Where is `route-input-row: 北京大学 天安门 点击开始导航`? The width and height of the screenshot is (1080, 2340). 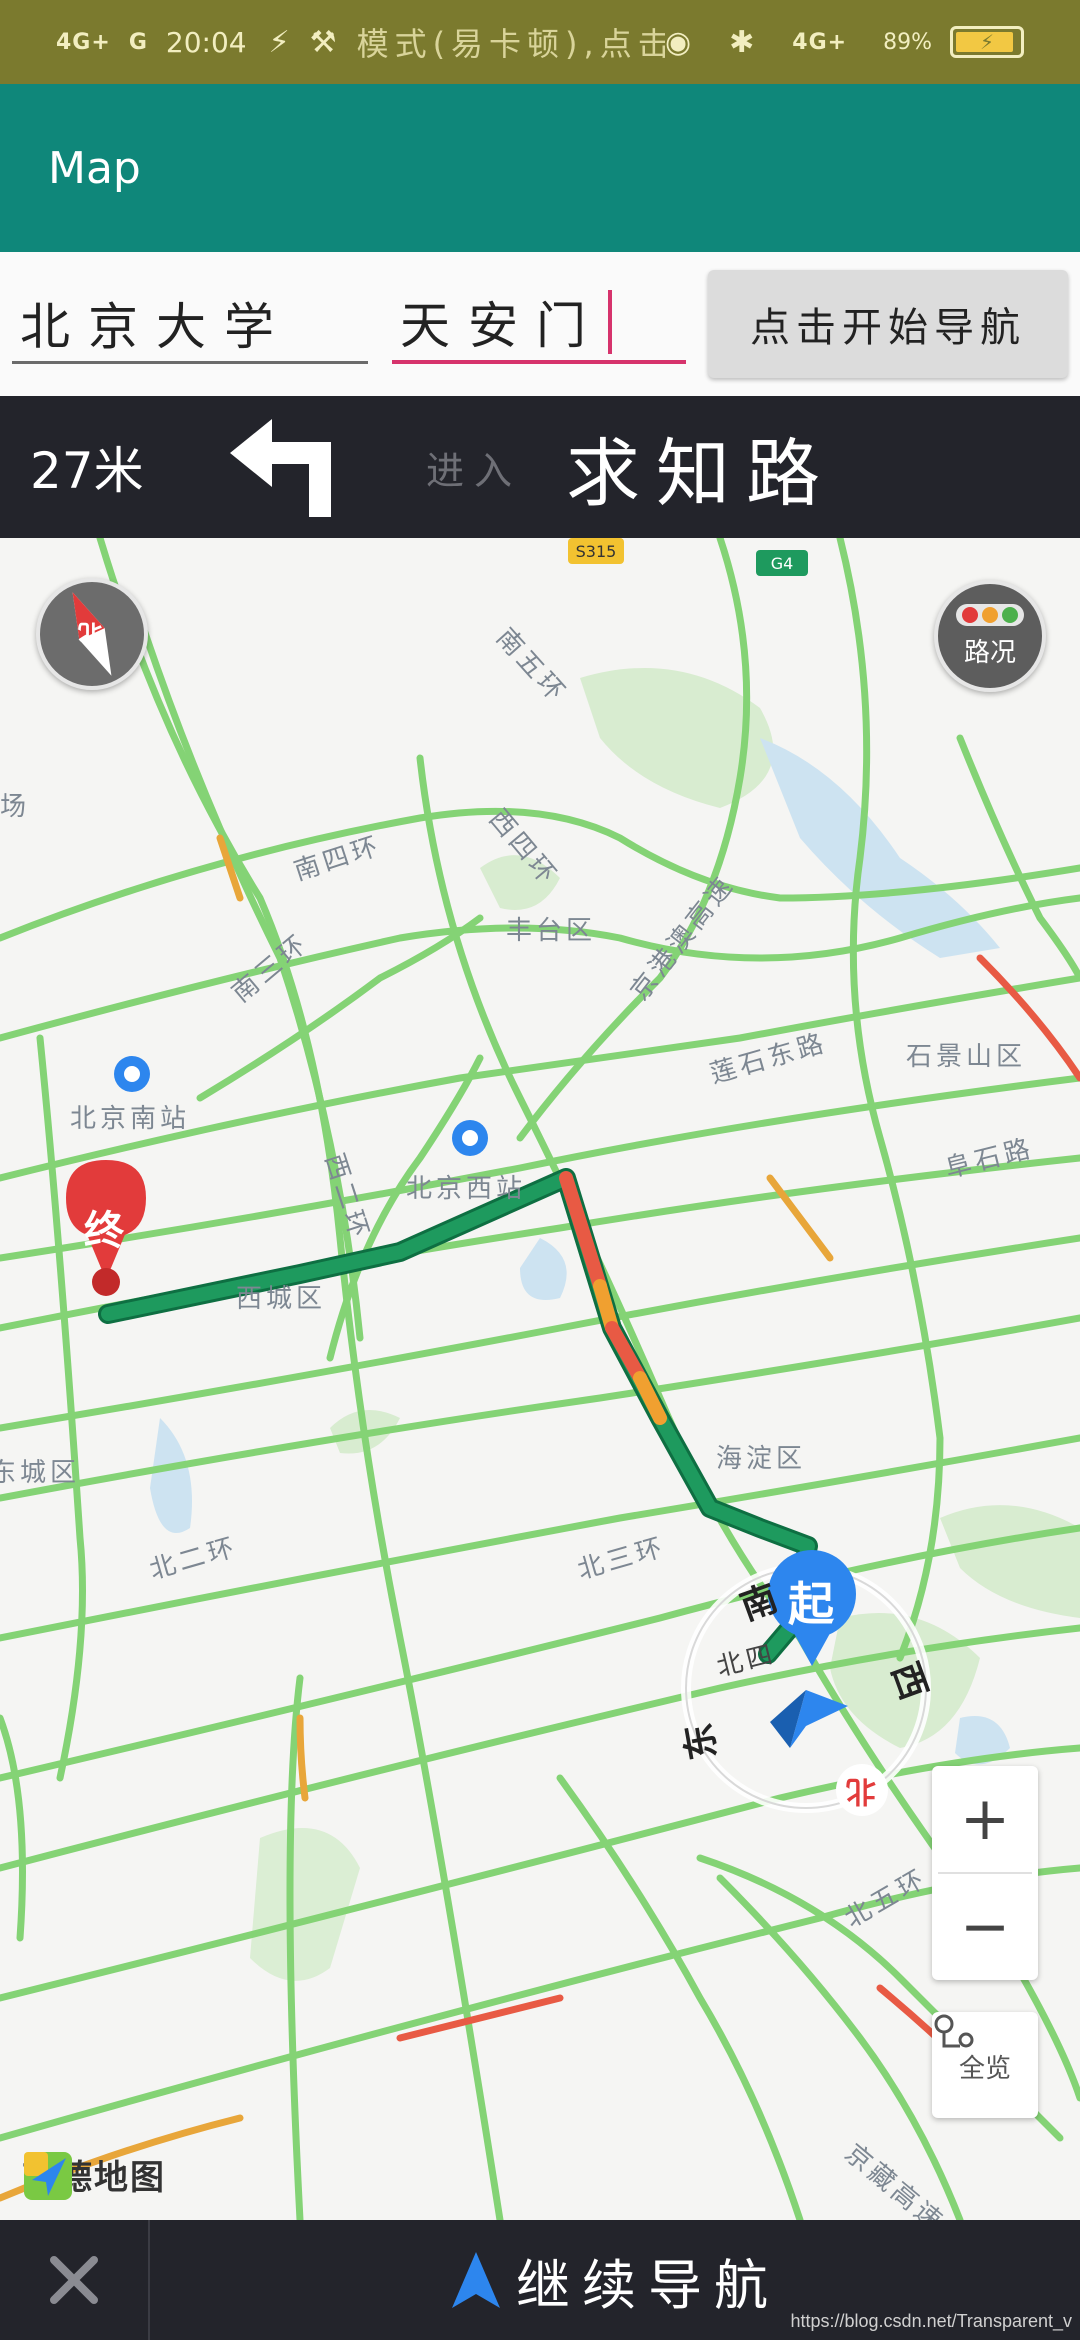
route-input-row: 北京大学 天安门 点击开始导航 is located at coordinates (540, 324).